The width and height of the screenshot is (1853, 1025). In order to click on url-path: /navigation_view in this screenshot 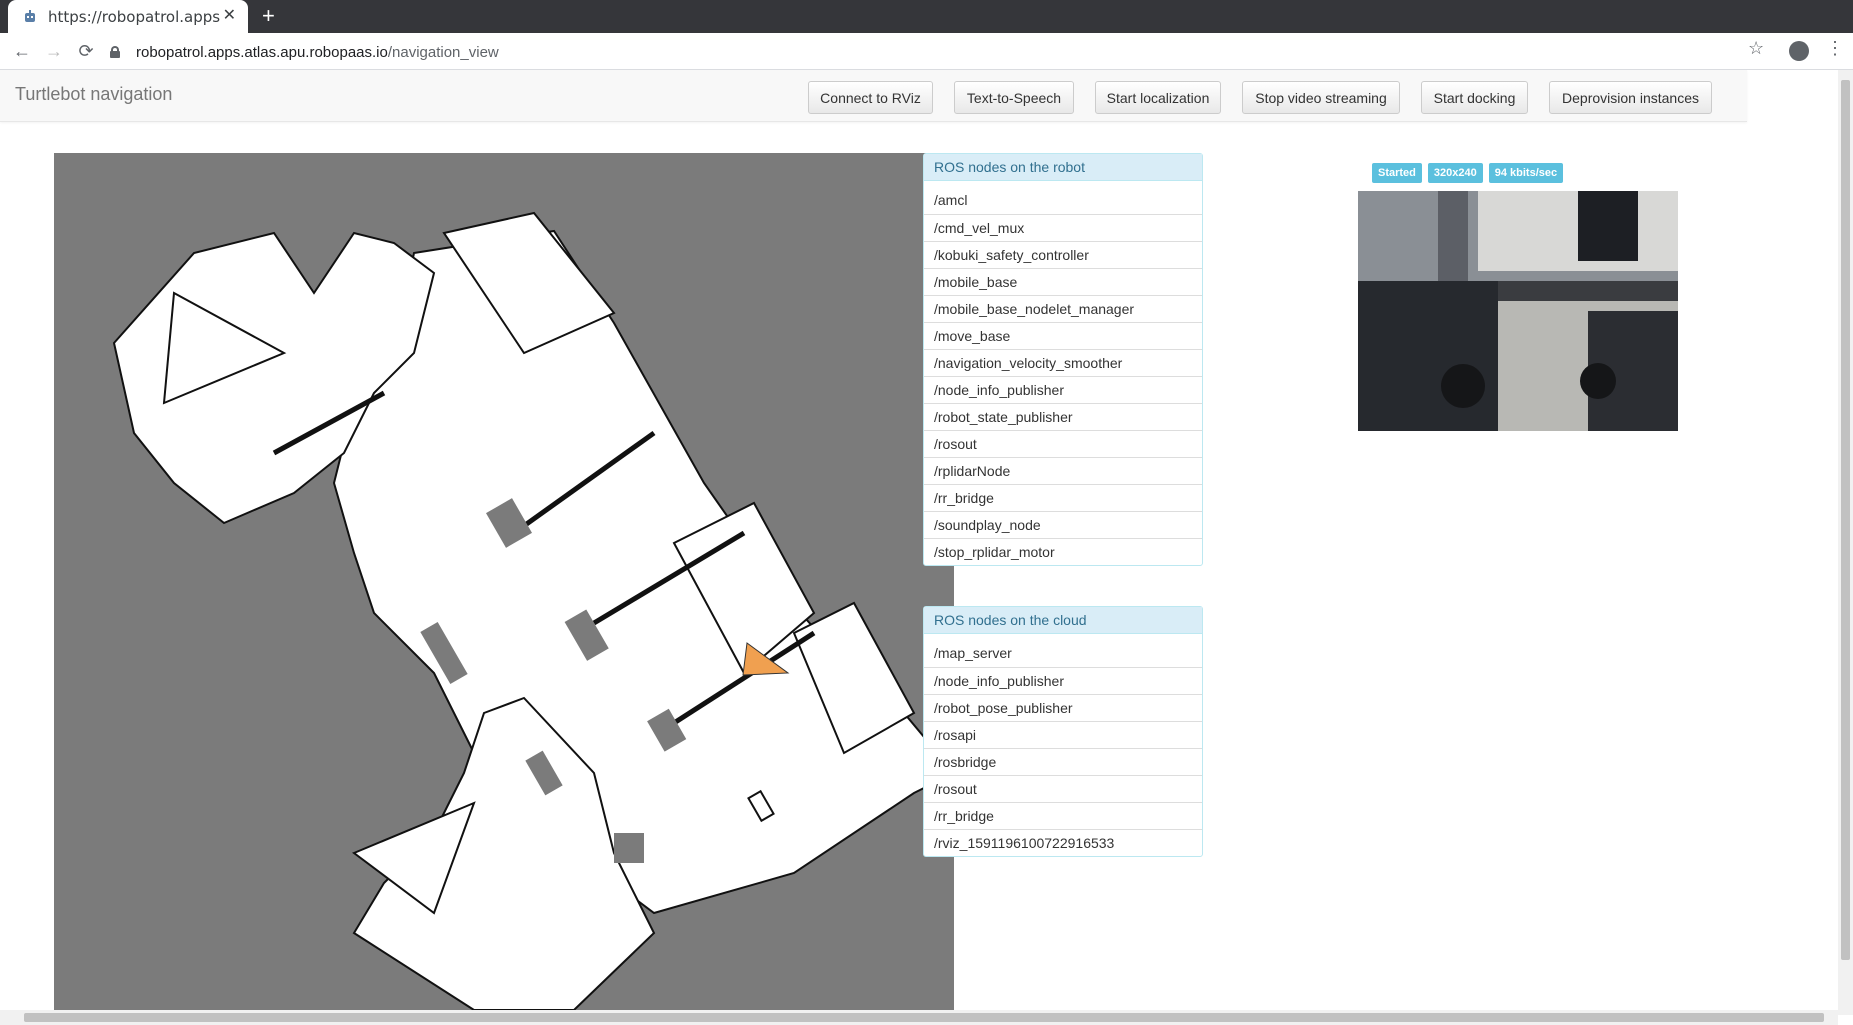, I will do `click(443, 52)`.